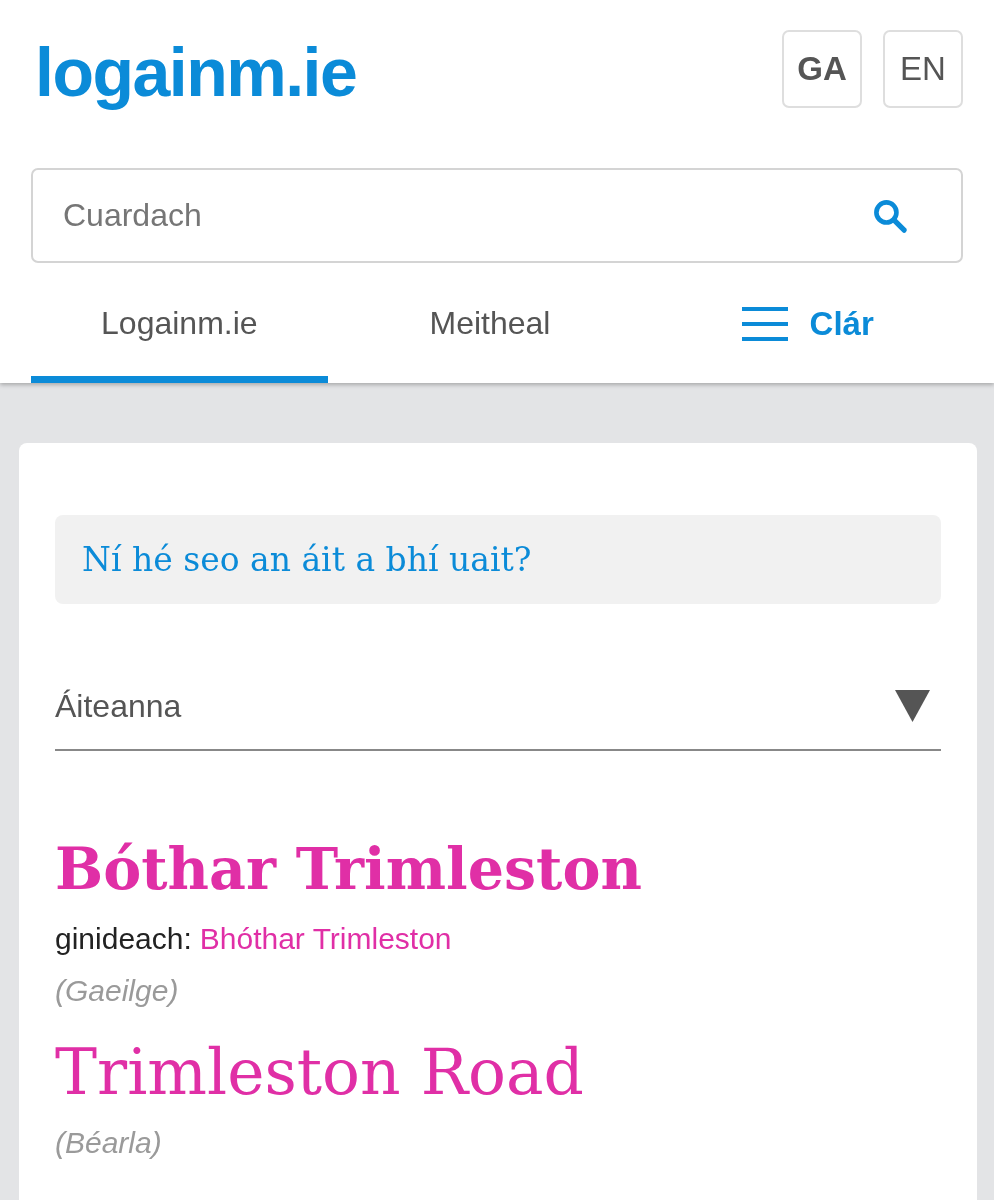 Image resolution: width=994 pixels, height=1200 pixels. Describe the element at coordinates (497, 215) in the screenshot. I see `search-field: Cuardach` at that location.